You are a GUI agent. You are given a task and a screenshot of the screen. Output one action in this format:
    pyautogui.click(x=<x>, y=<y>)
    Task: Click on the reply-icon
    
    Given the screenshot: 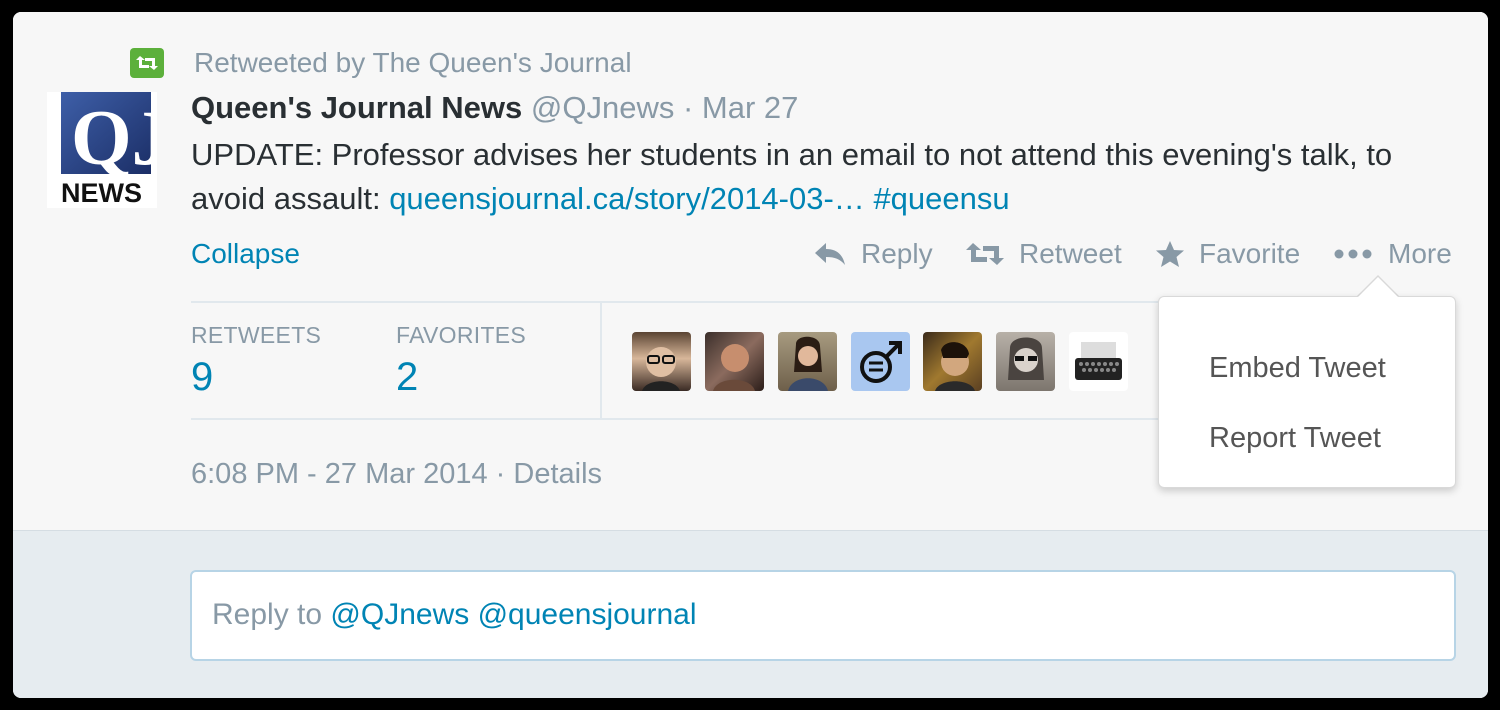 What is the action you would take?
    pyautogui.click(x=830, y=254)
    